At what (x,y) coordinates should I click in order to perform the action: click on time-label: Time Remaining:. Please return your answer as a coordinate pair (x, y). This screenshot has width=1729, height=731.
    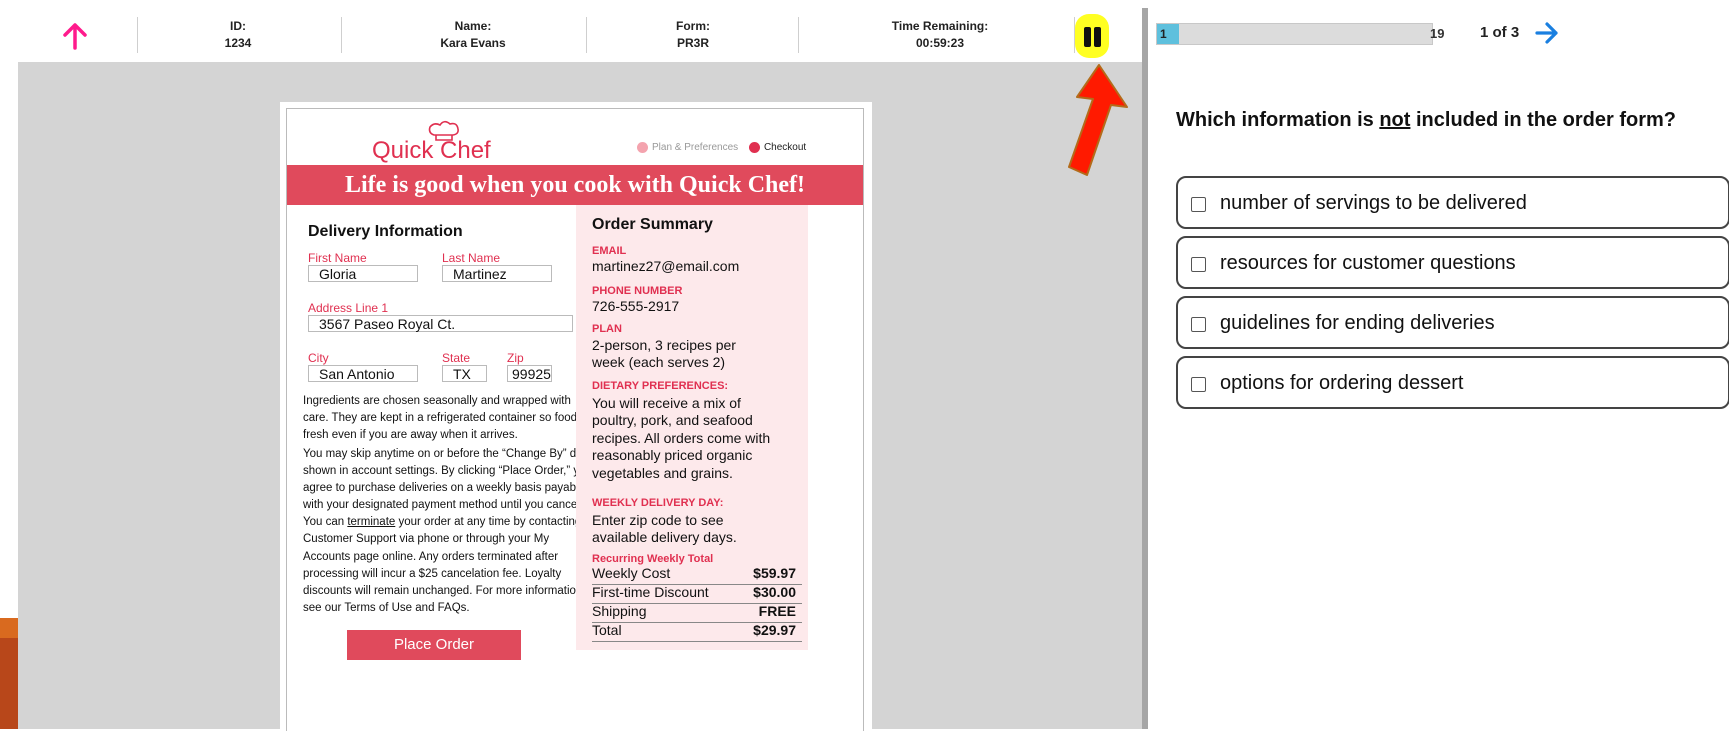
    Looking at the image, I should click on (940, 26).